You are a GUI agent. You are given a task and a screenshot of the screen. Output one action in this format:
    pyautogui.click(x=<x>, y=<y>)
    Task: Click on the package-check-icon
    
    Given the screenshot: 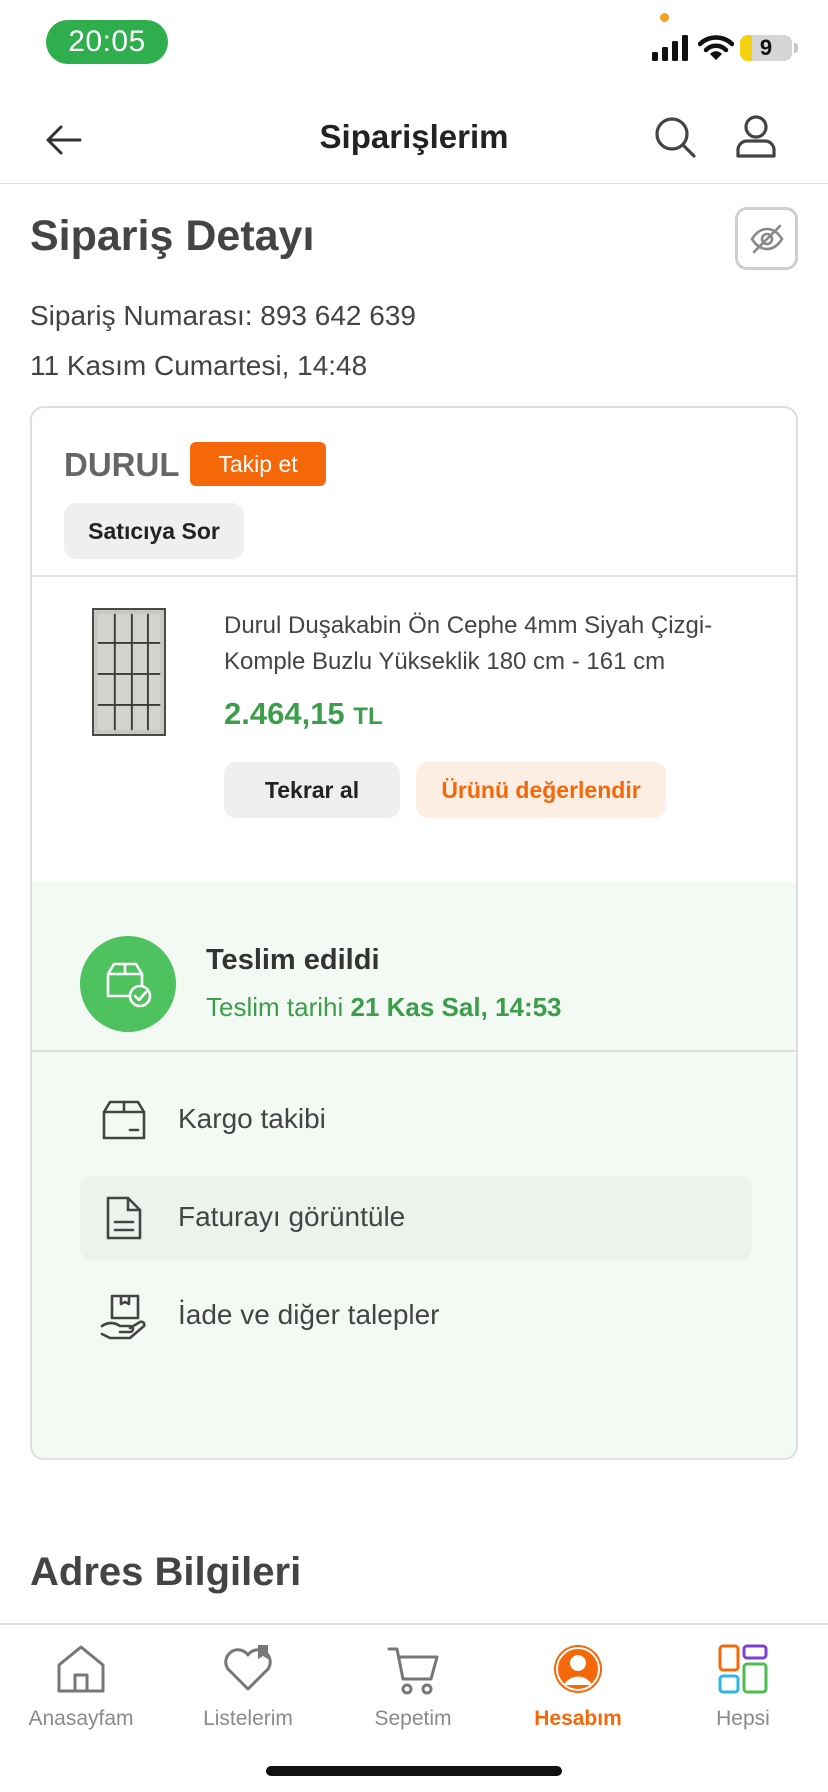 What is the action you would take?
    pyautogui.click(x=129, y=985)
    